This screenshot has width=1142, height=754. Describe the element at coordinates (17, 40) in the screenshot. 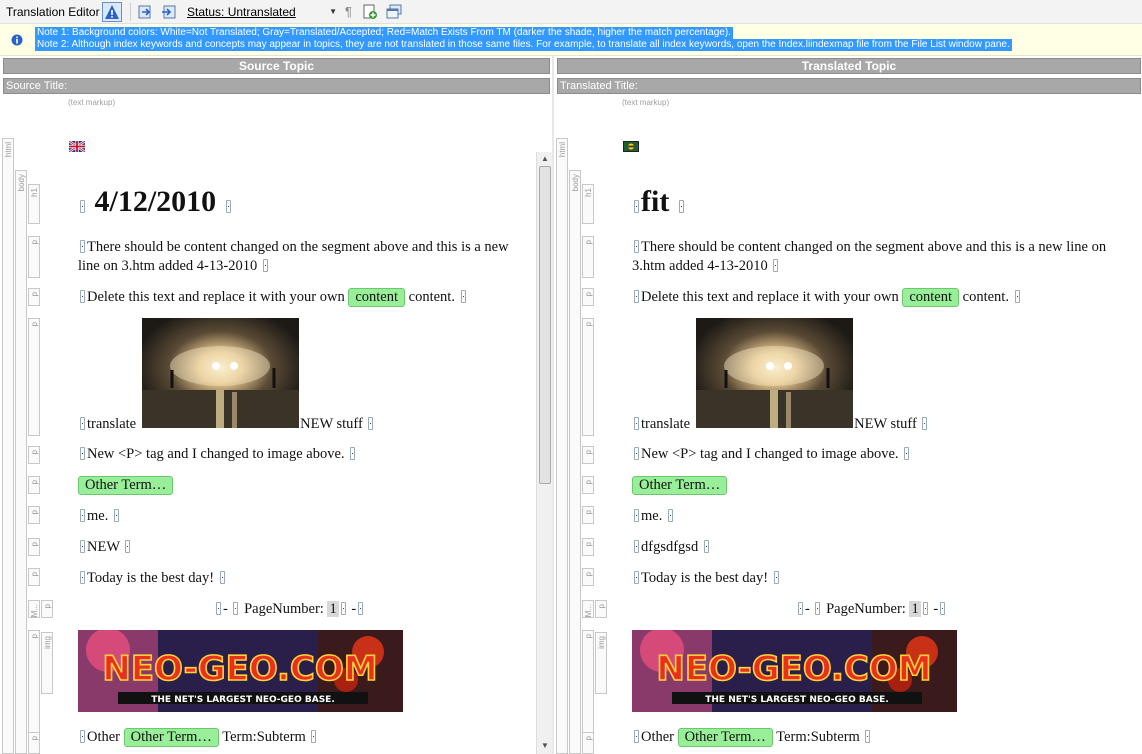

I see `info-icon` at that location.